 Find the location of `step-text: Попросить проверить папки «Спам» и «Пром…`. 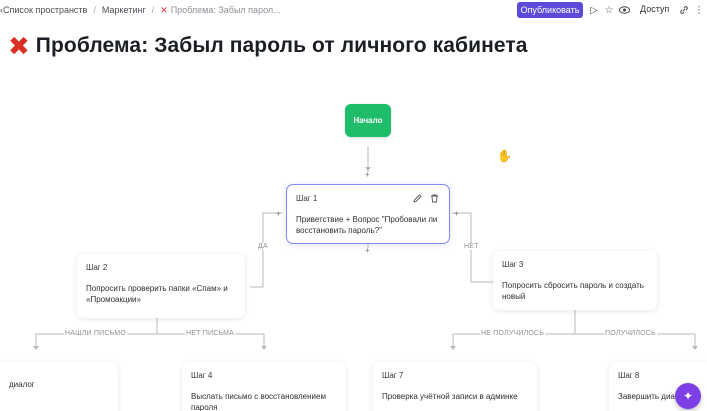

step-text: Попросить проверить папки «Спам» и «Пром… is located at coordinates (157, 294).